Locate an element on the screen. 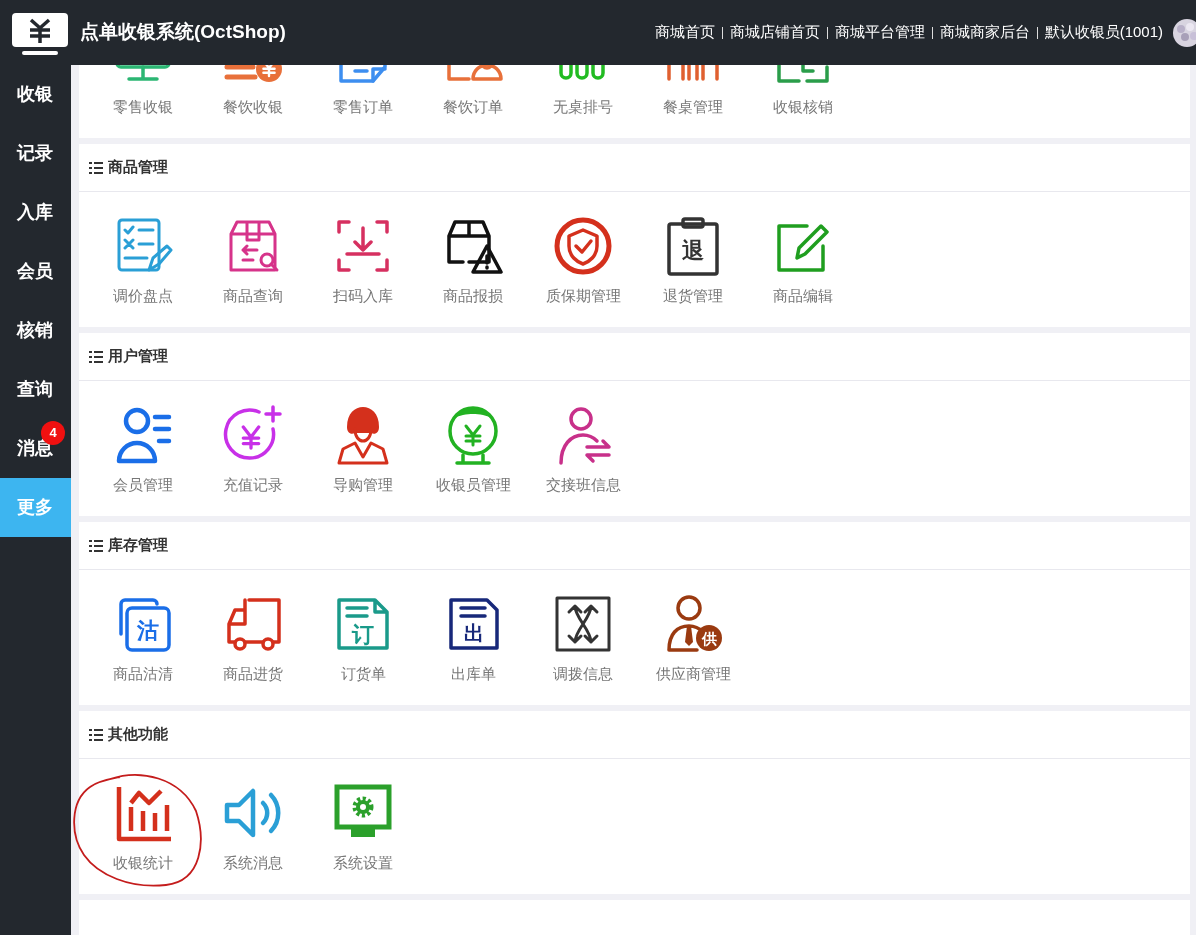 This screenshot has width=1196, height=935. section-title: 用户管理 is located at coordinates (138, 356).